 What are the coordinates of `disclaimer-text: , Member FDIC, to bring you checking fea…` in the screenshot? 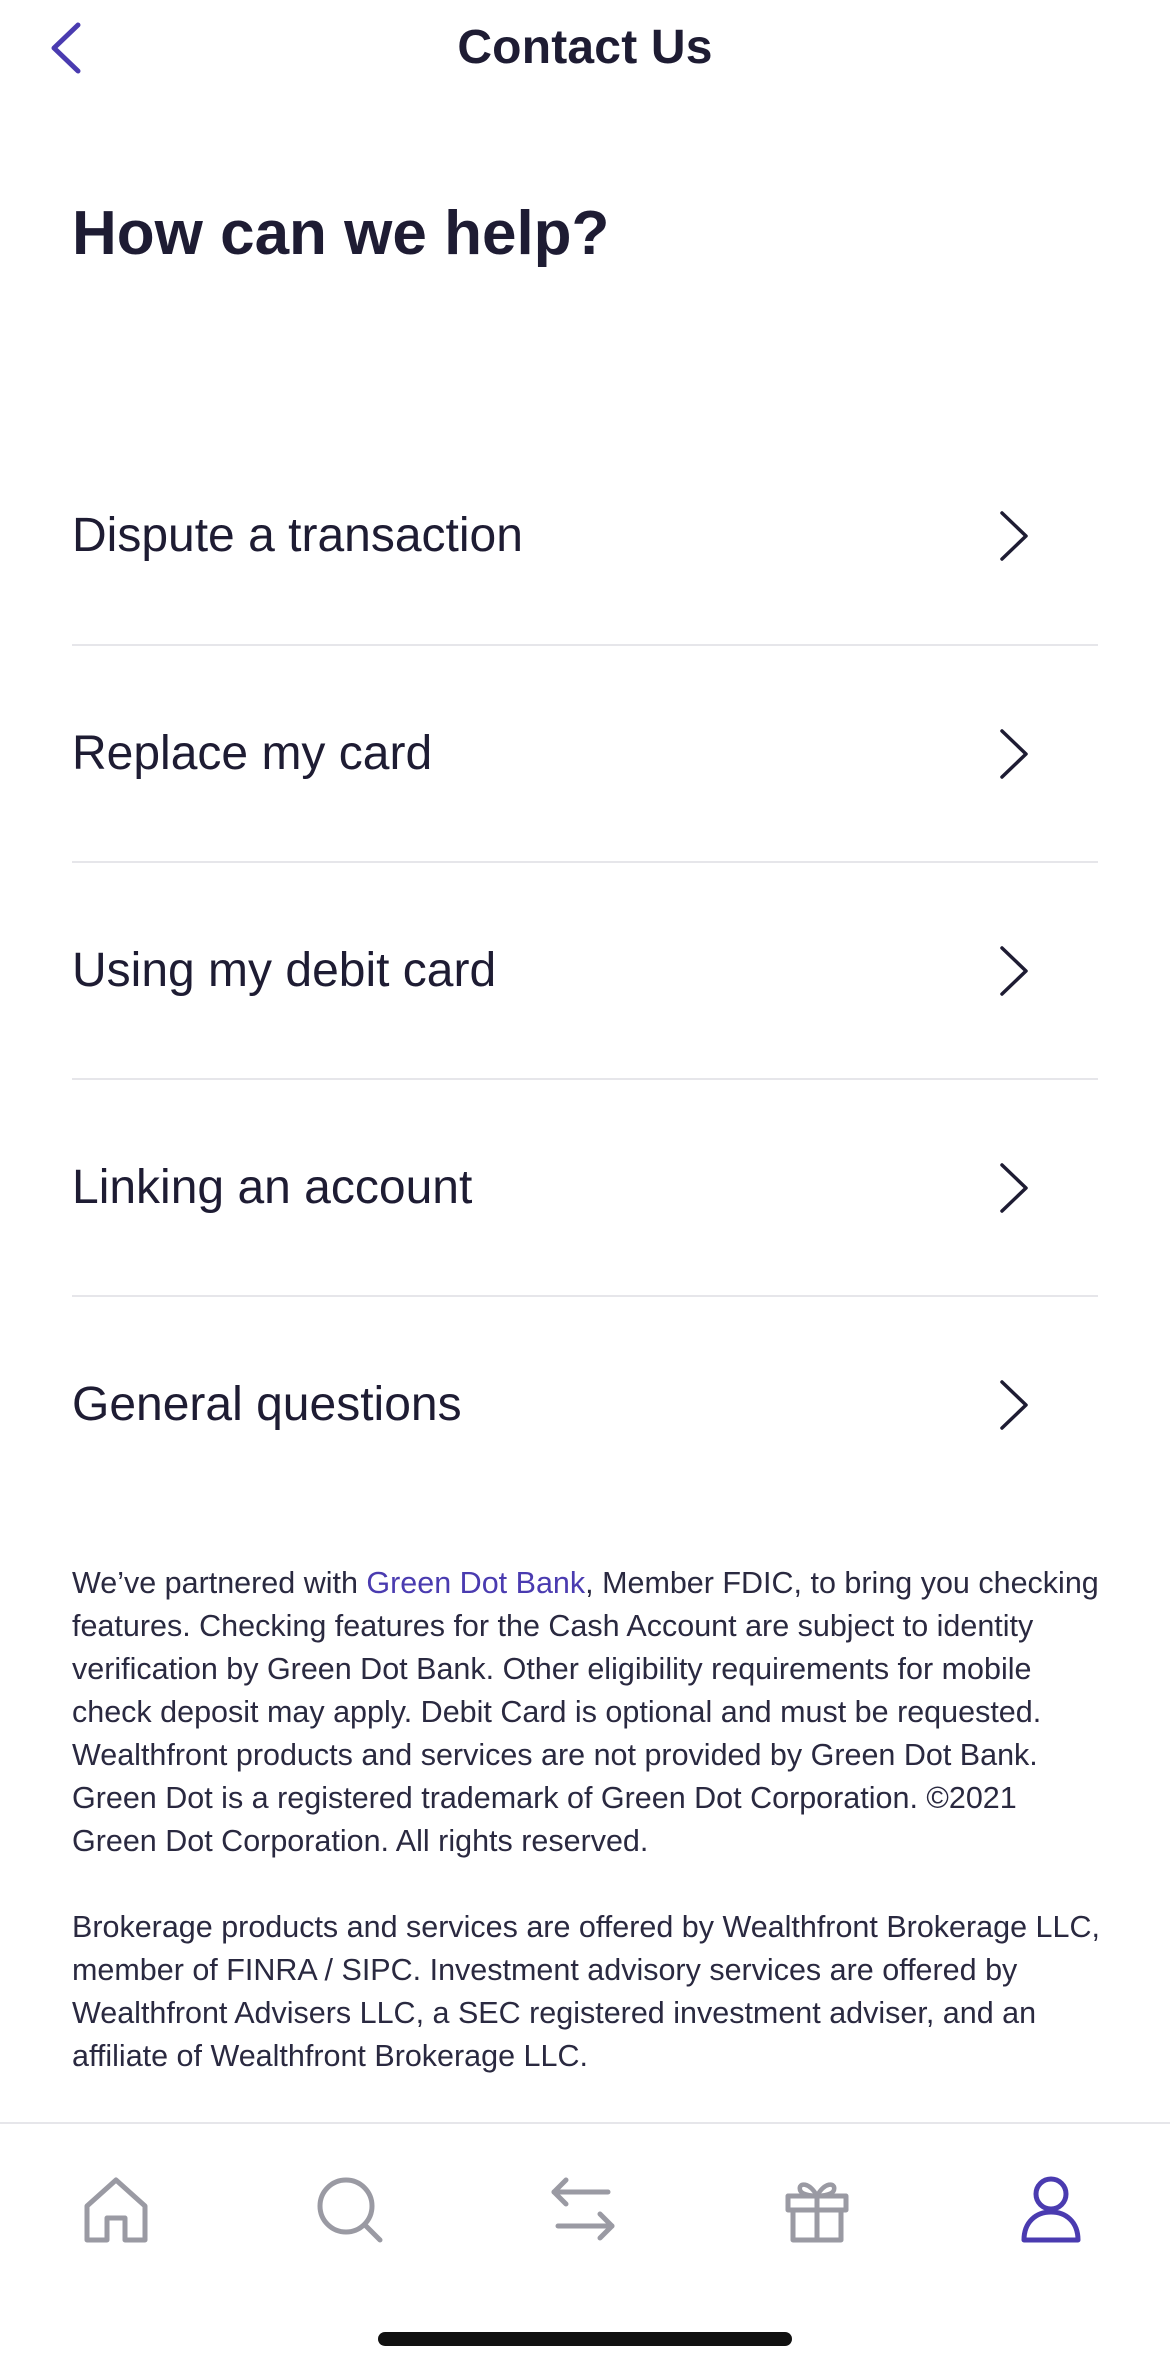 It's located at (585, 1712).